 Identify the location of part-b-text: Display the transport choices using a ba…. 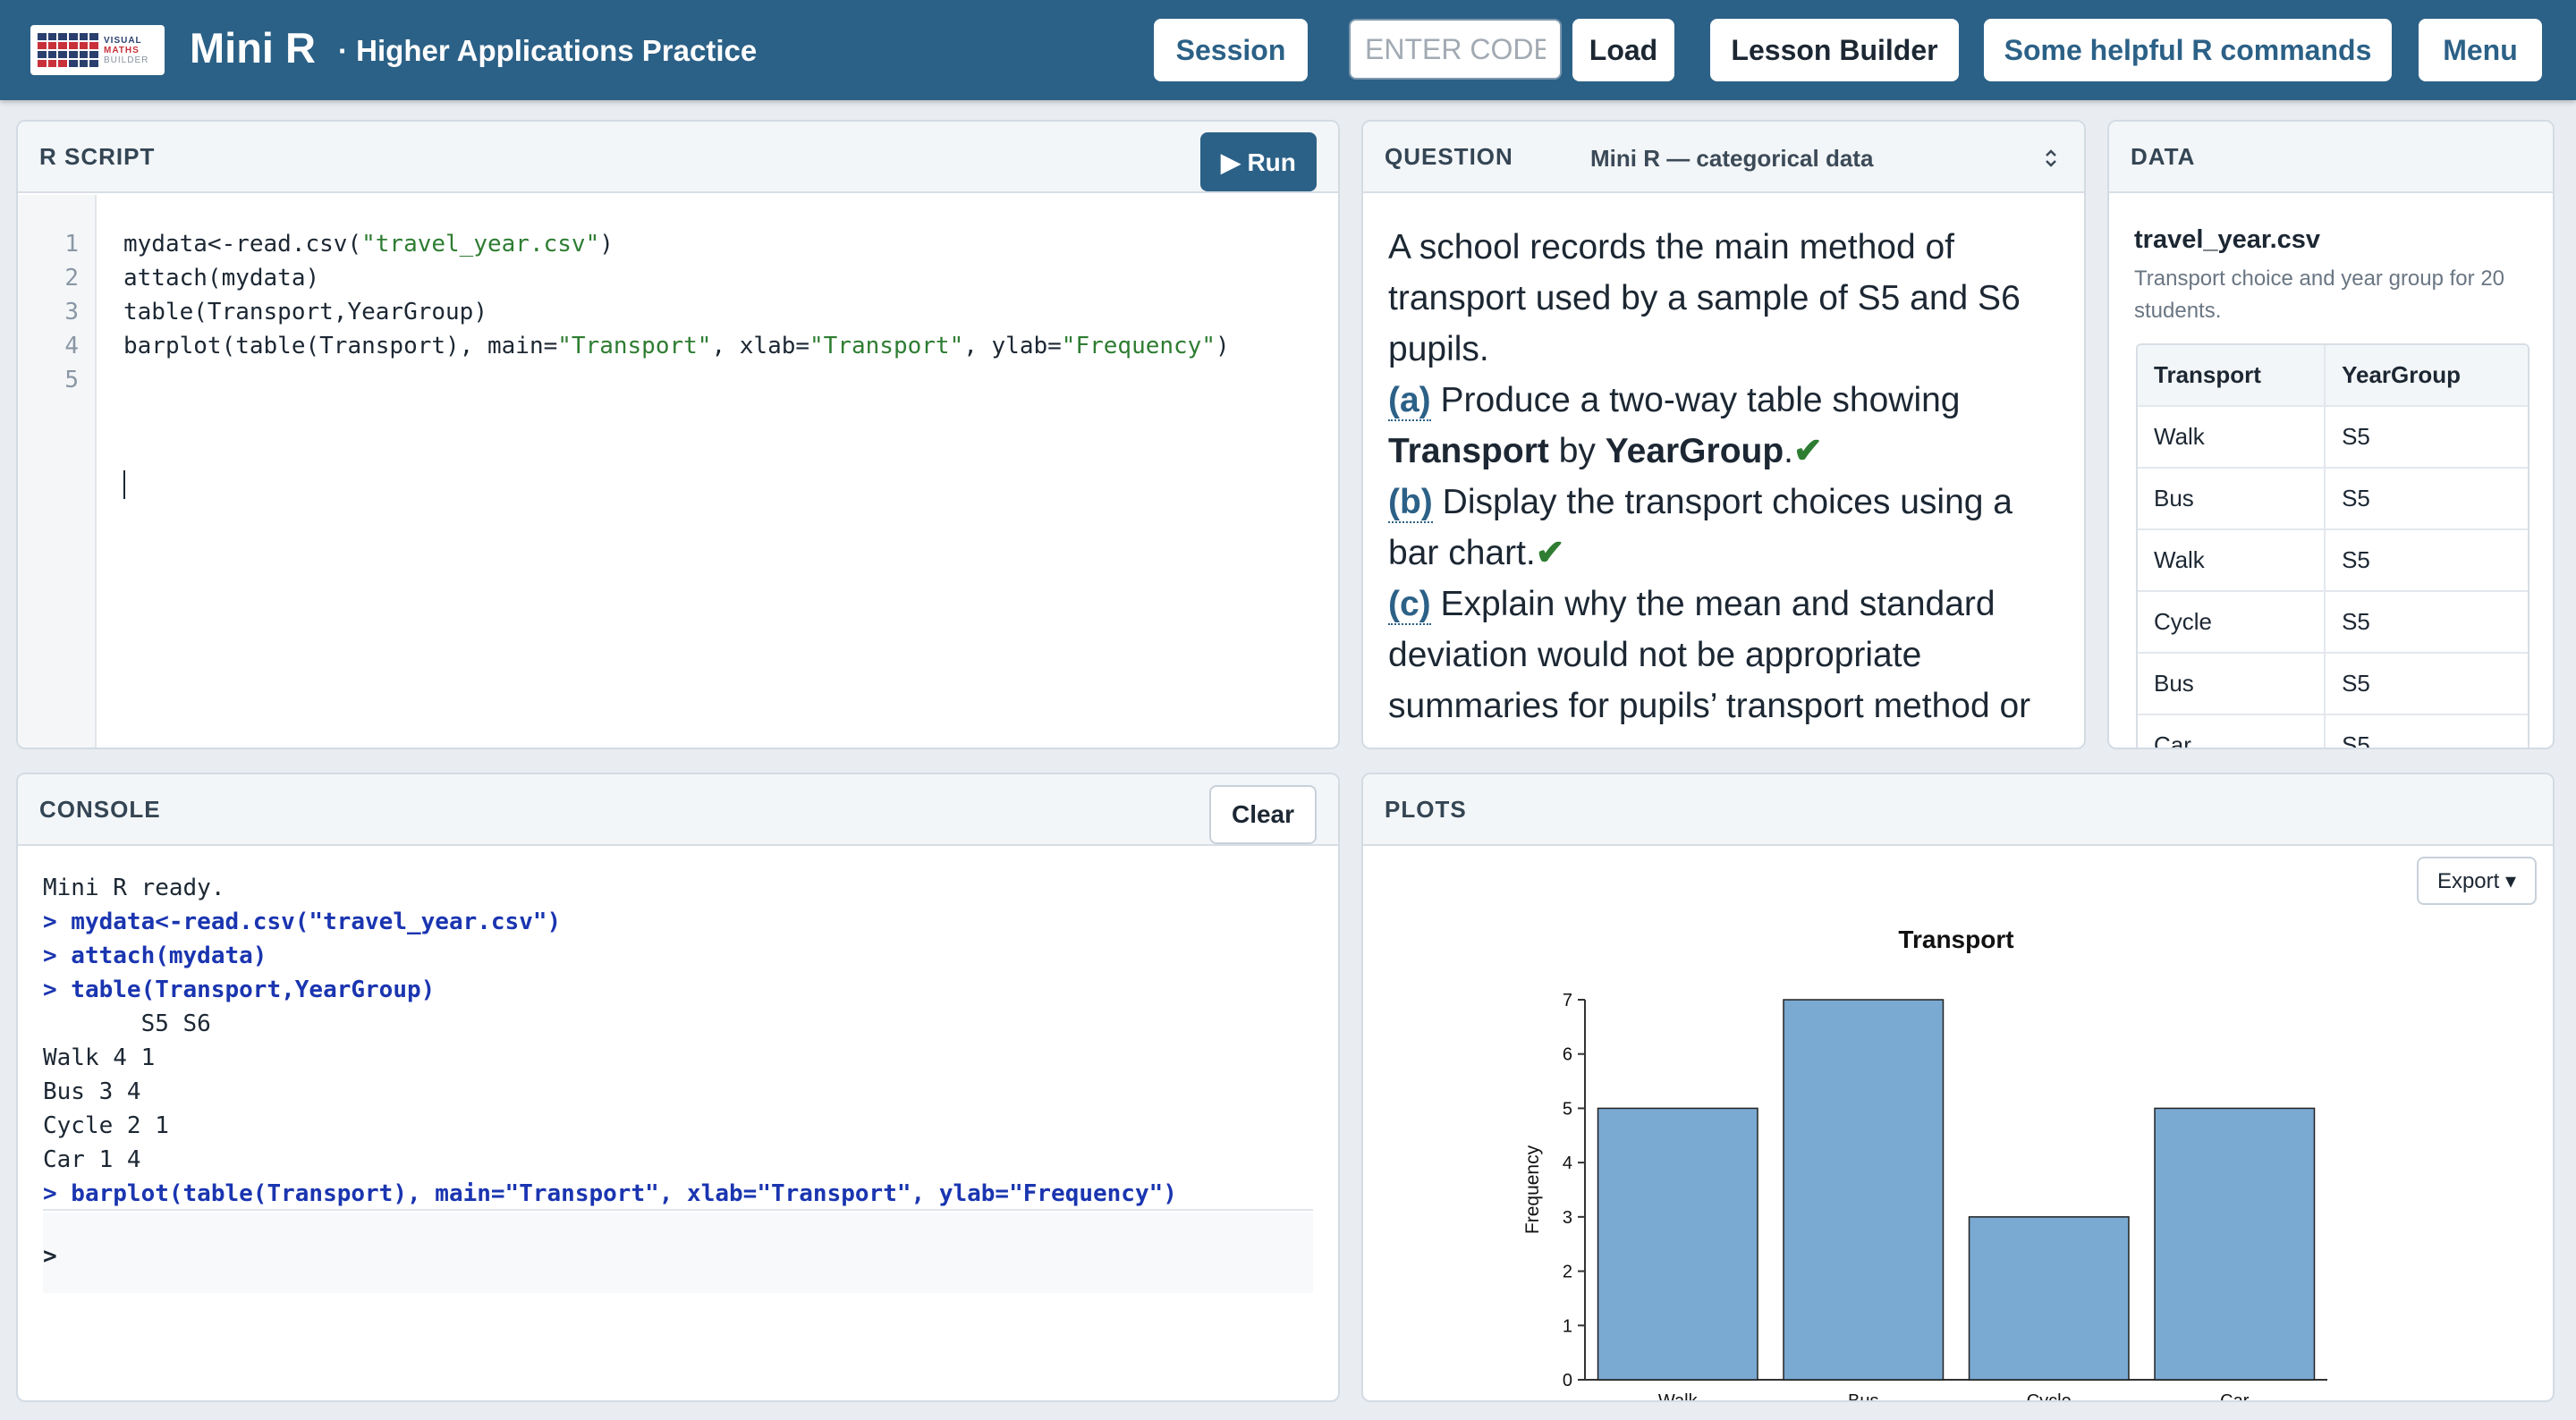
(1700, 527).